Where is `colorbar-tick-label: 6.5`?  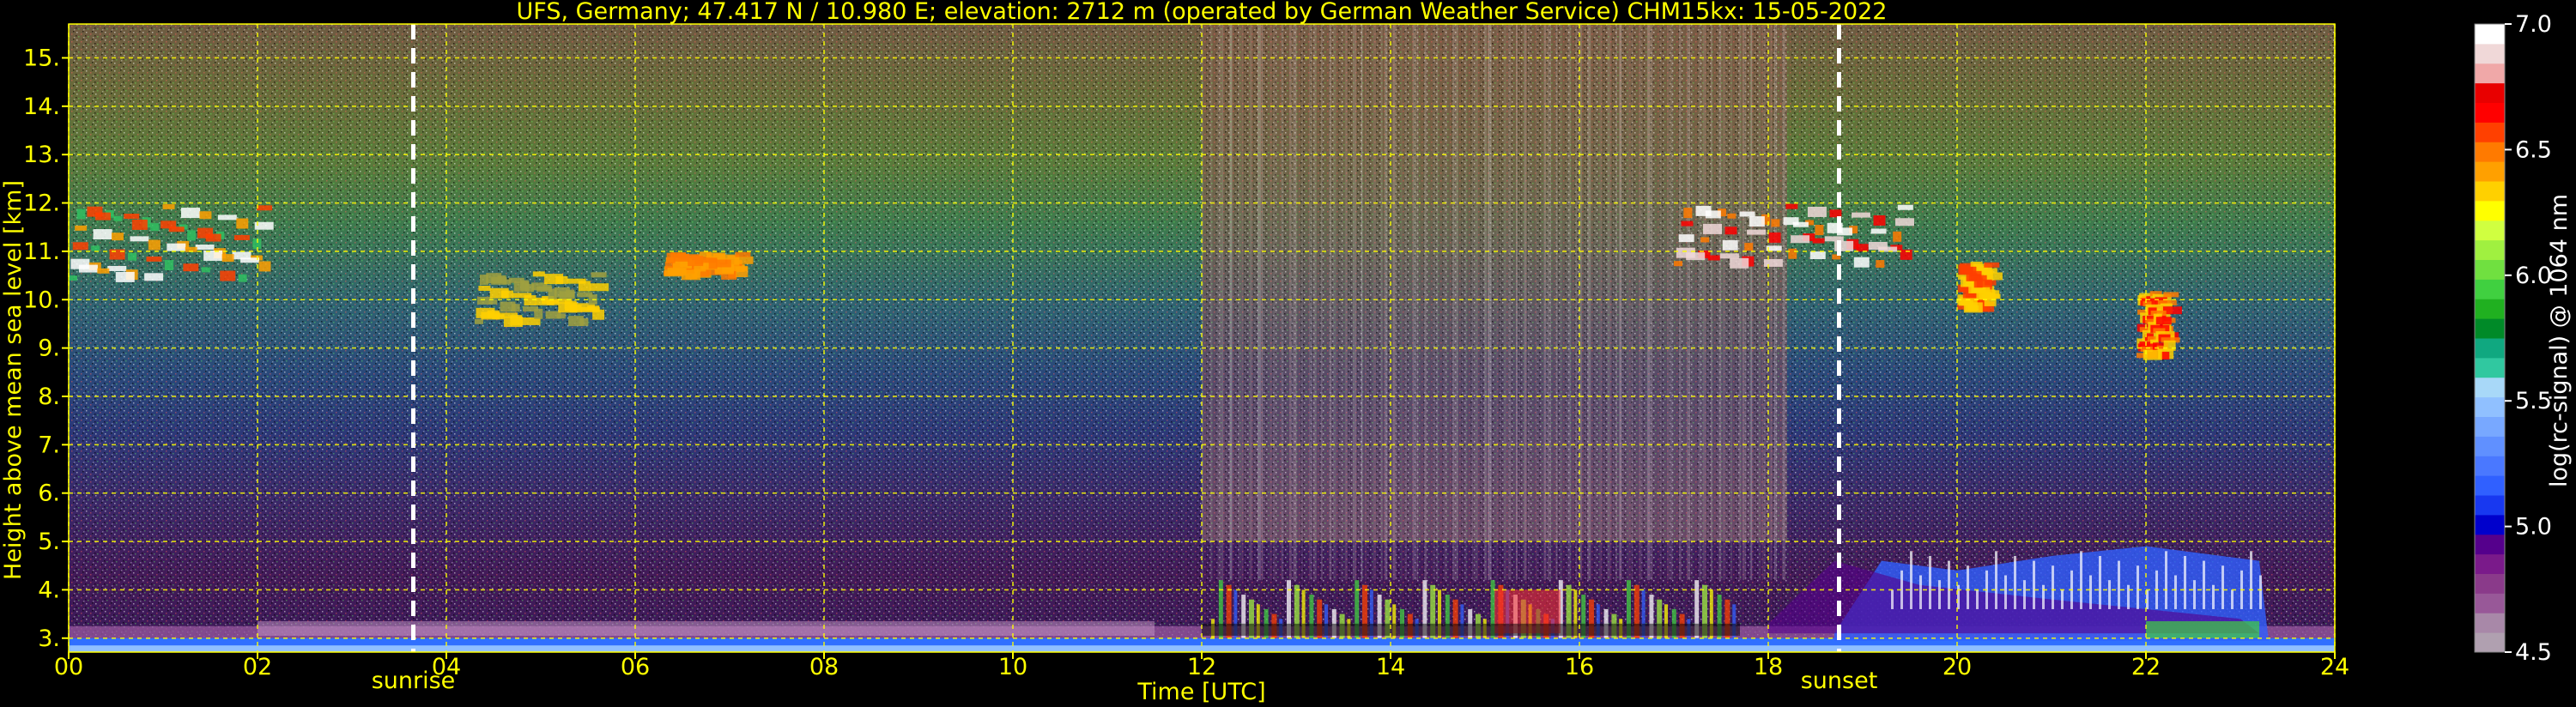
colorbar-tick-label: 6.5 is located at coordinates (2533, 149).